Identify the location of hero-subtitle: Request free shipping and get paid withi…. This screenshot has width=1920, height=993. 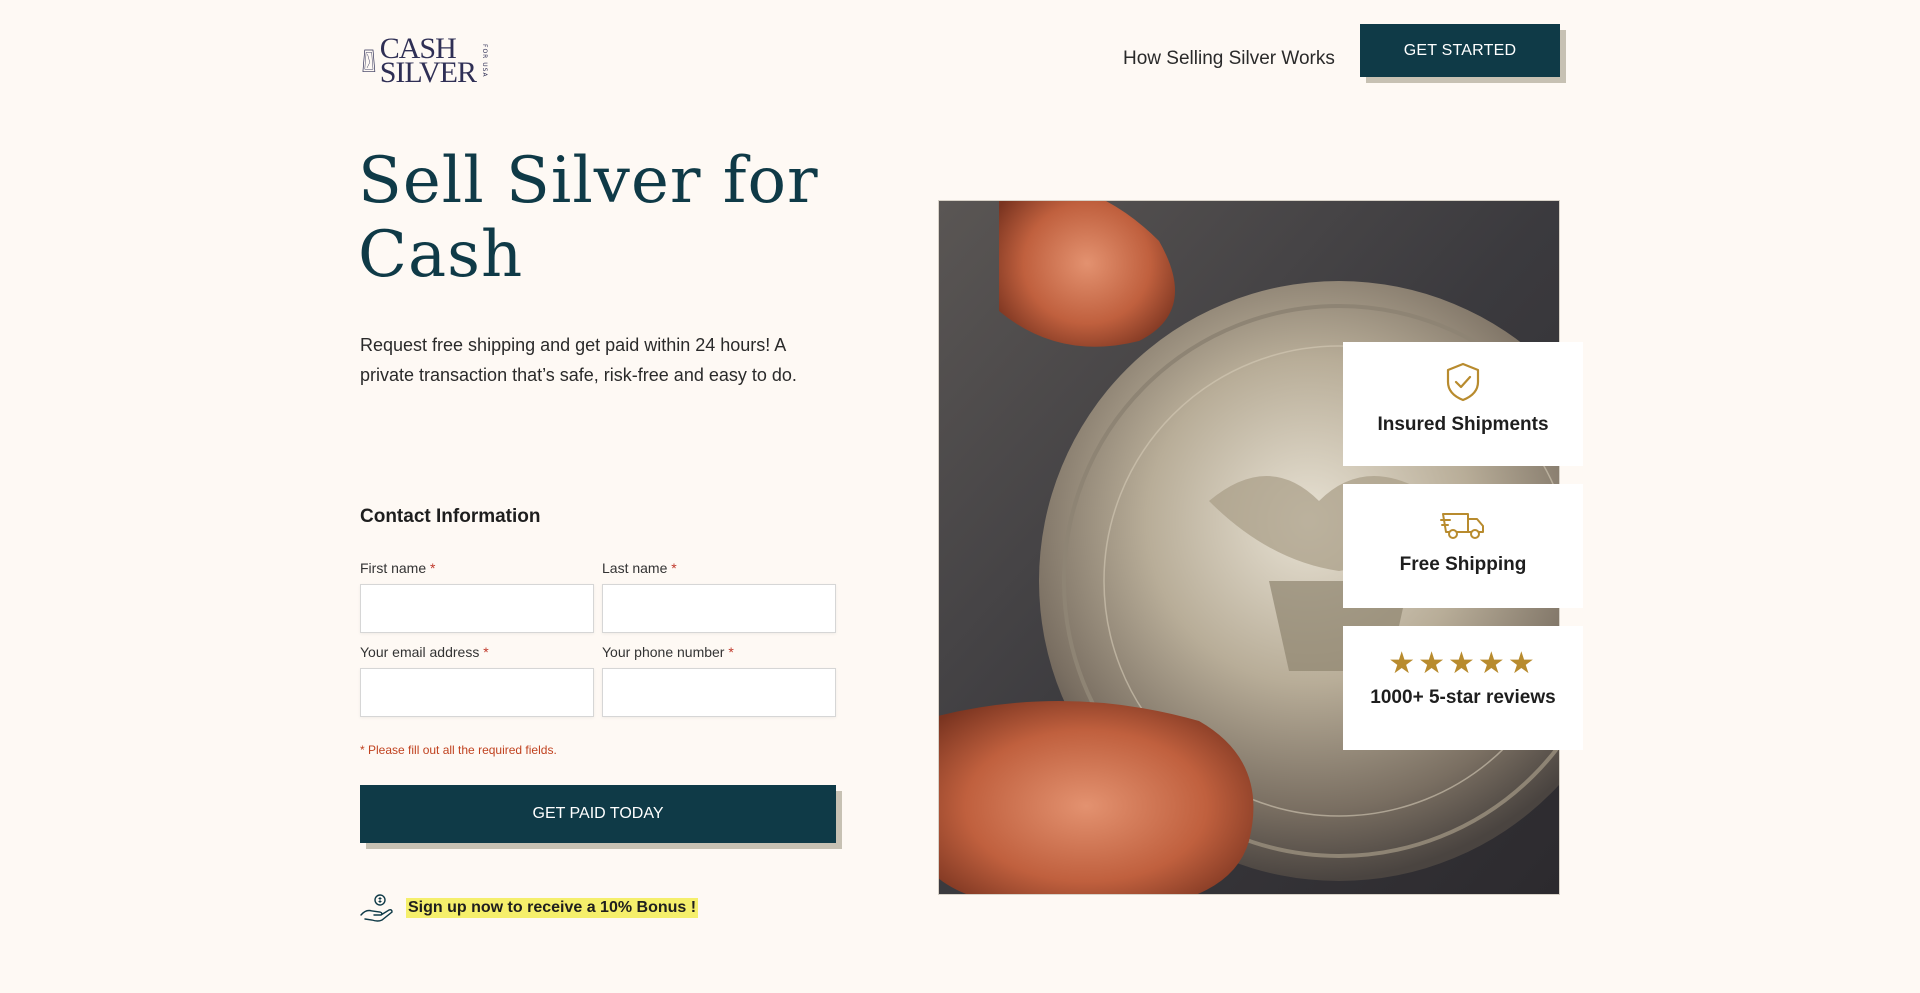
(578, 360).